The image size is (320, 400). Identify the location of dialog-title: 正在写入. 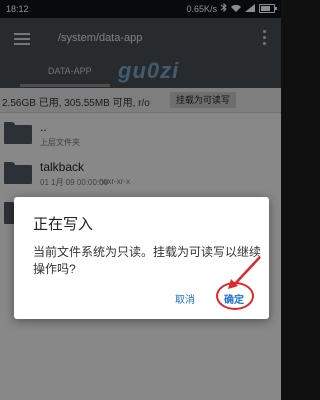
(63, 224).